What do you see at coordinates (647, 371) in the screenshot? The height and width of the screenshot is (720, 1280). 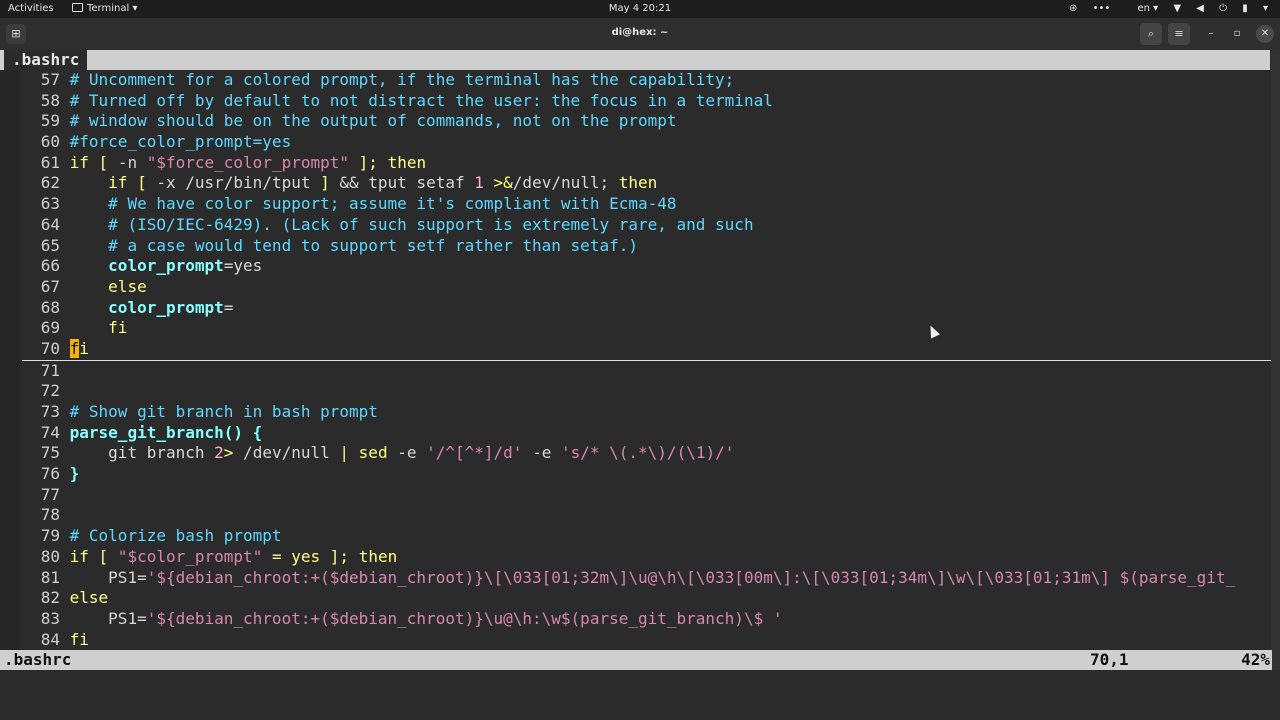 I see `code-line: 71` at bounding box center [647, 371].